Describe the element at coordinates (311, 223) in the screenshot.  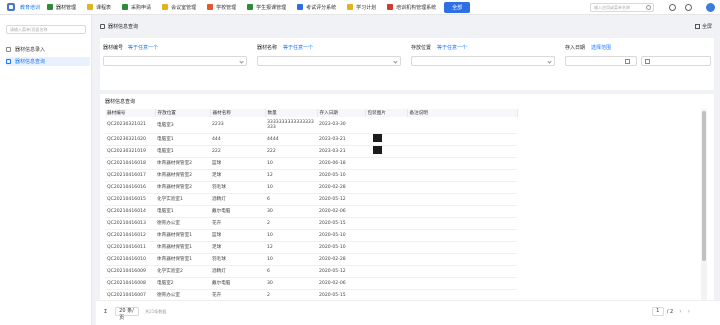
I see `table-row: QC20210416013 德育办公室 花卉 2 2020-05-15` at that location.